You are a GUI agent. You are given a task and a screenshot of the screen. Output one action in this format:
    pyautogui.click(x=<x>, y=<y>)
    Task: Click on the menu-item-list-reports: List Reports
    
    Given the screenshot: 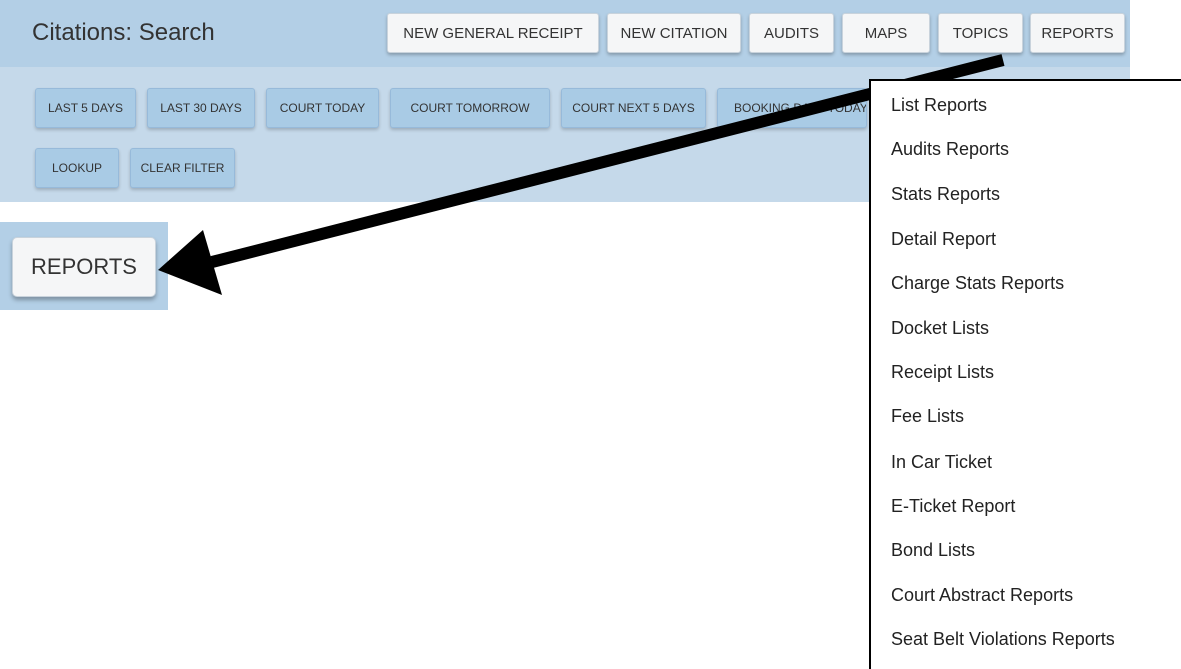 What is the action you would take?
    pyautogui.click(x=939, y=105)
    